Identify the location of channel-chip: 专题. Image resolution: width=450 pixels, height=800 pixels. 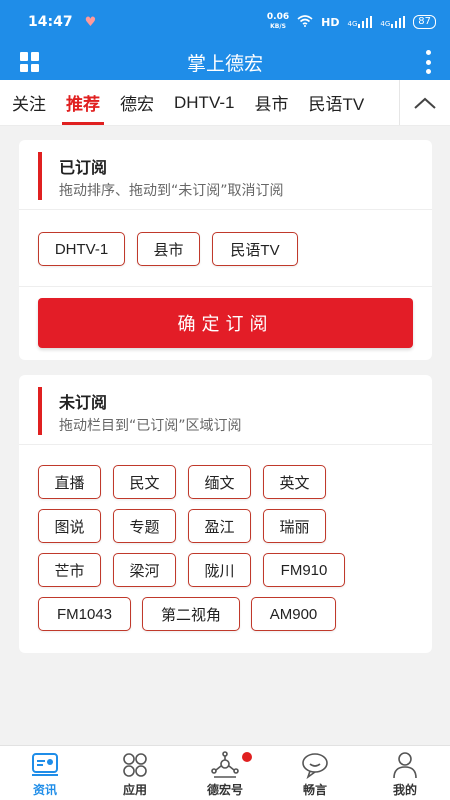
(144, 526).